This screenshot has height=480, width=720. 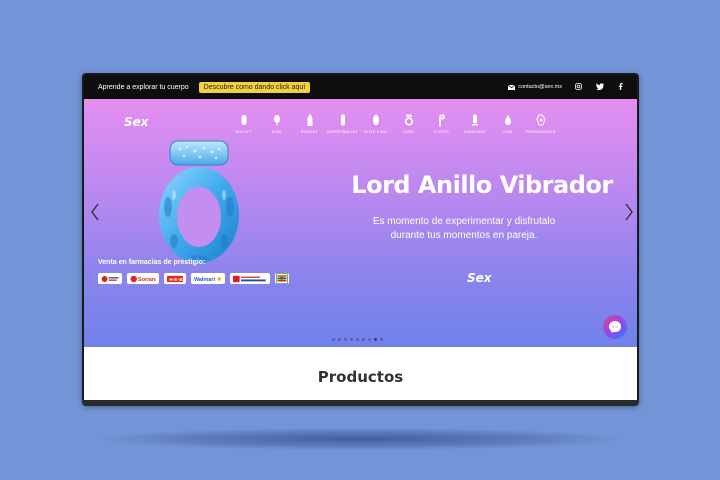 What do you see at coordinates (243, 131) in the screenshot?
I see `nav-item-label: BULLET` at bounding box center [243, 131].